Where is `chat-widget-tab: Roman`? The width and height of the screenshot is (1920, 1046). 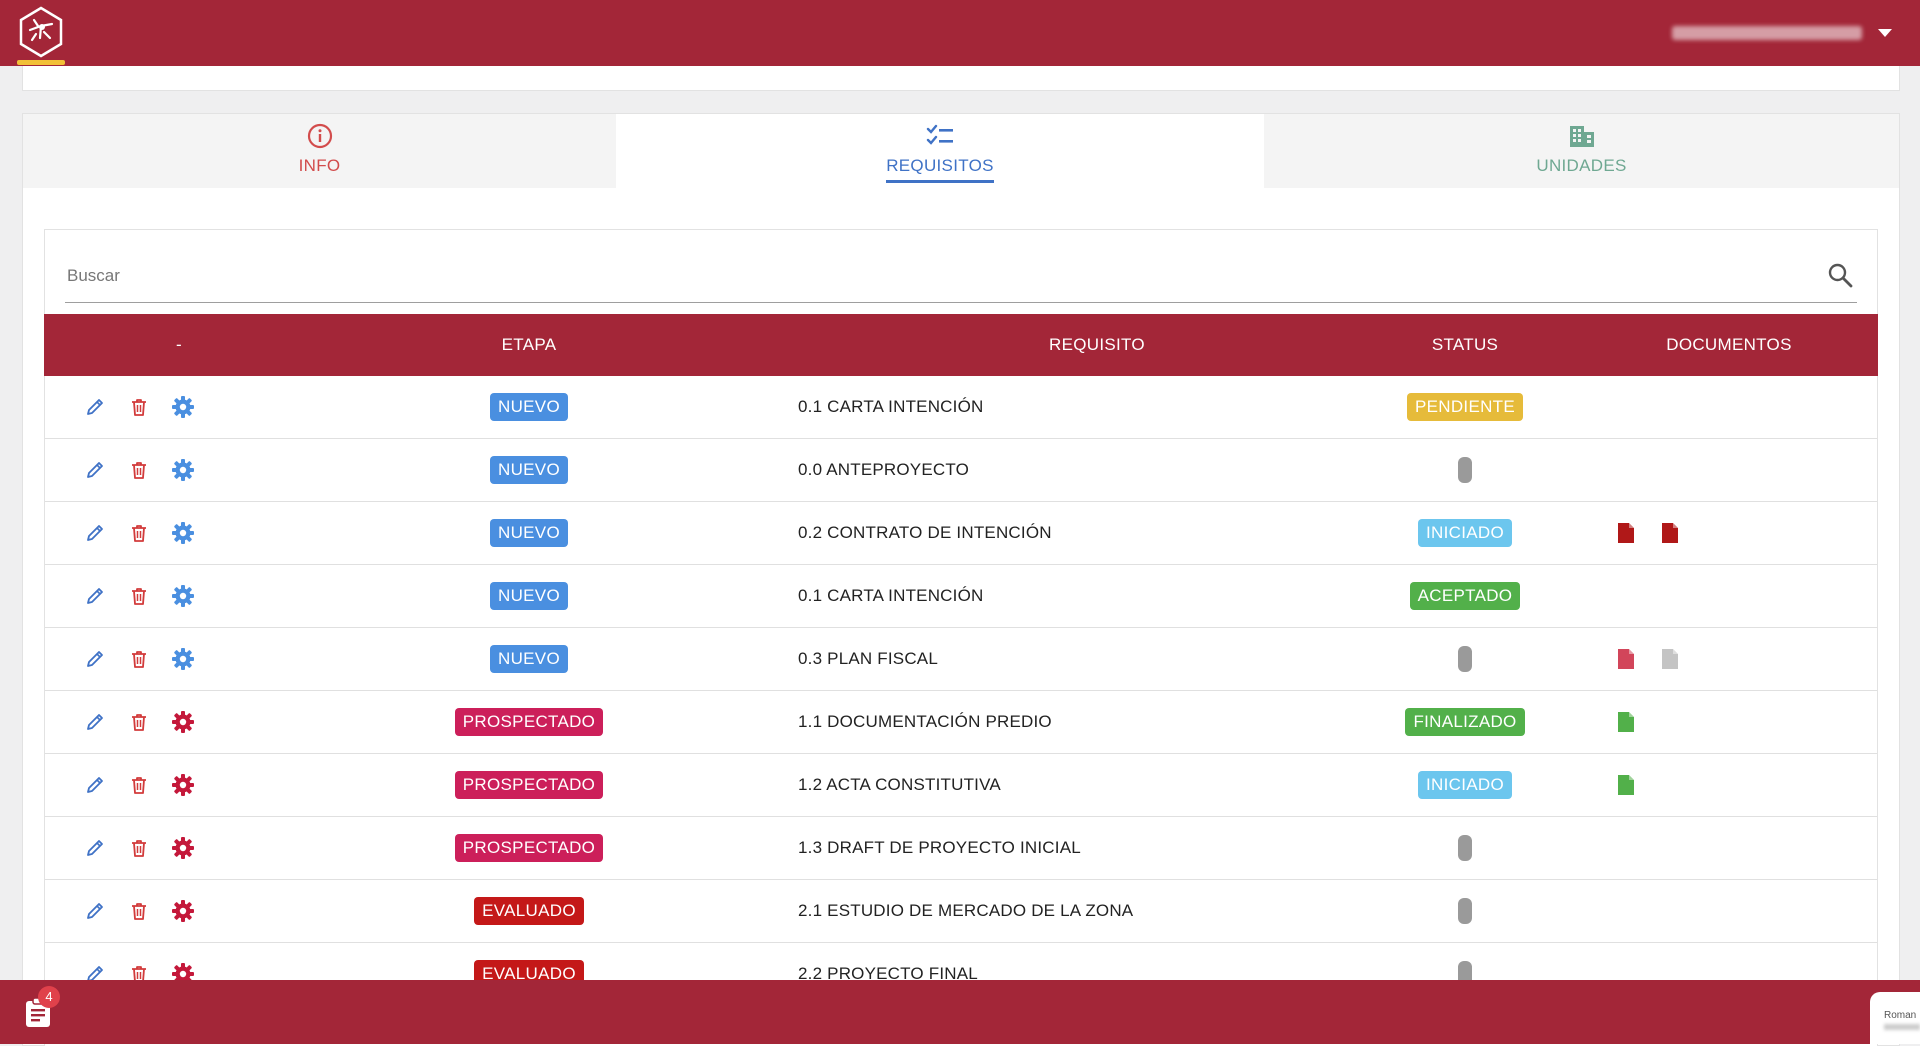 chat-widget-tab: Roman is located at coordinates (1895, 1018).